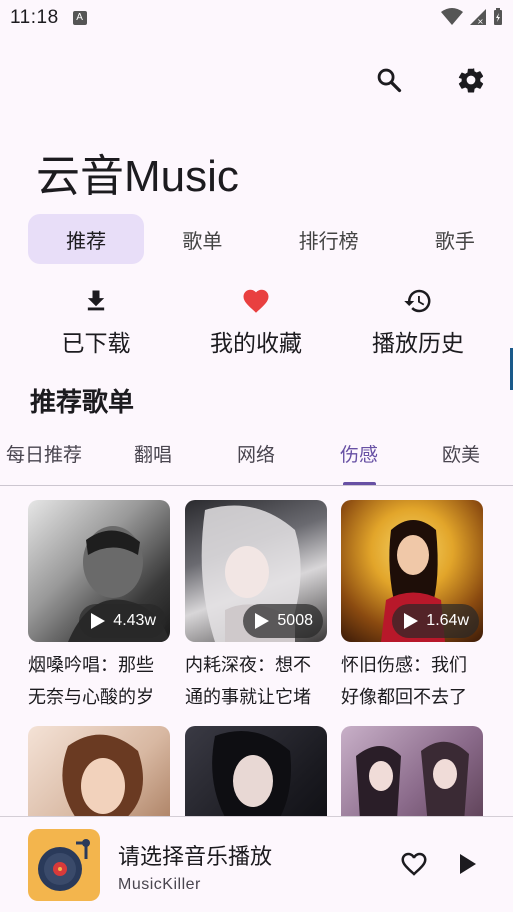 The width and height of the screenshot is (513, 912). I want to click on heart-icon, so click(256, 301).